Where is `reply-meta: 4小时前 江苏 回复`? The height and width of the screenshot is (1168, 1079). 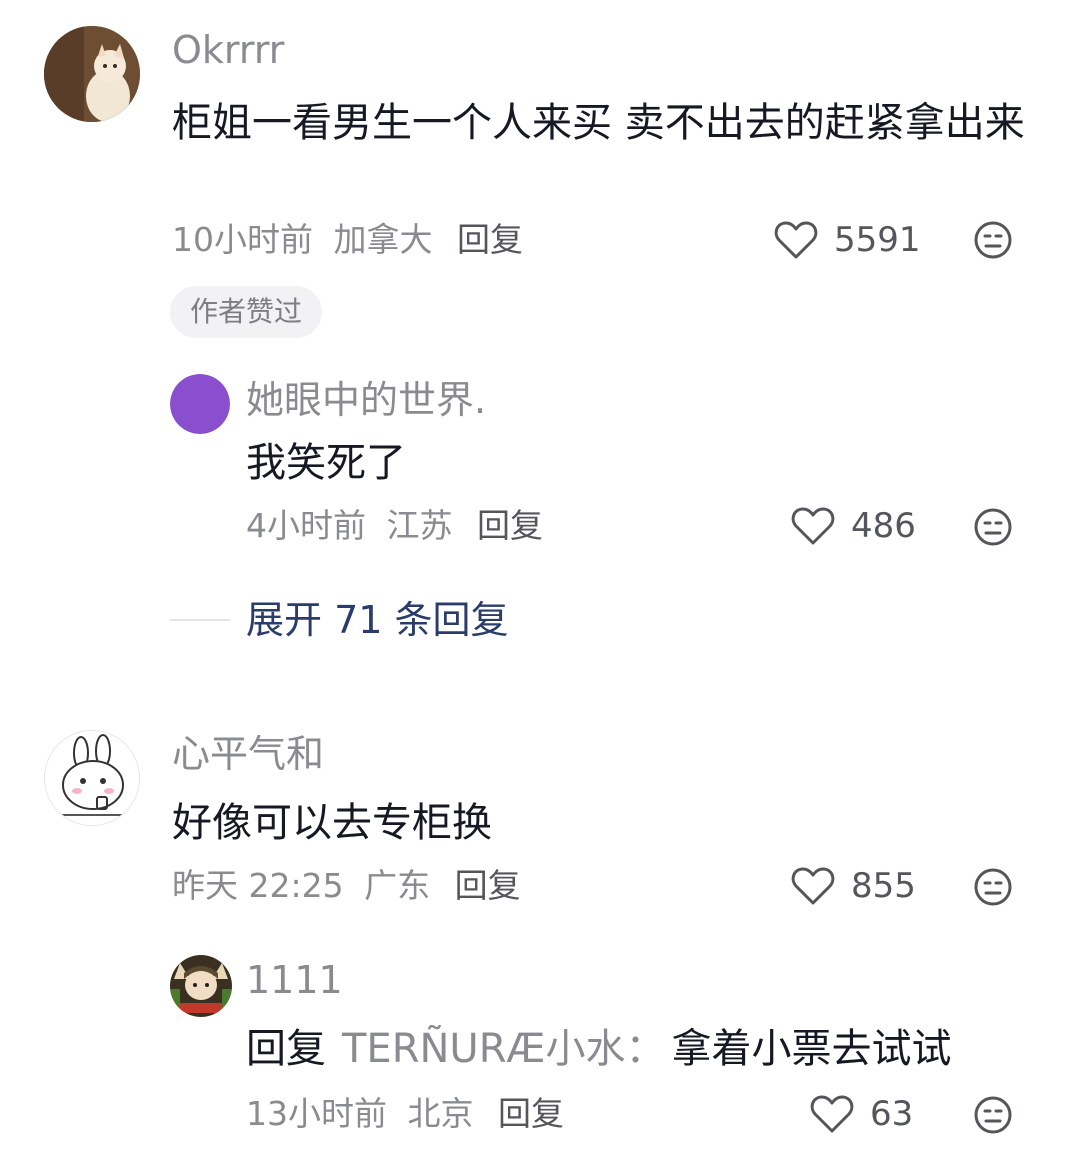
reply-meta: 4小时前 江苏 回复 is located at coordinates (394, 526).